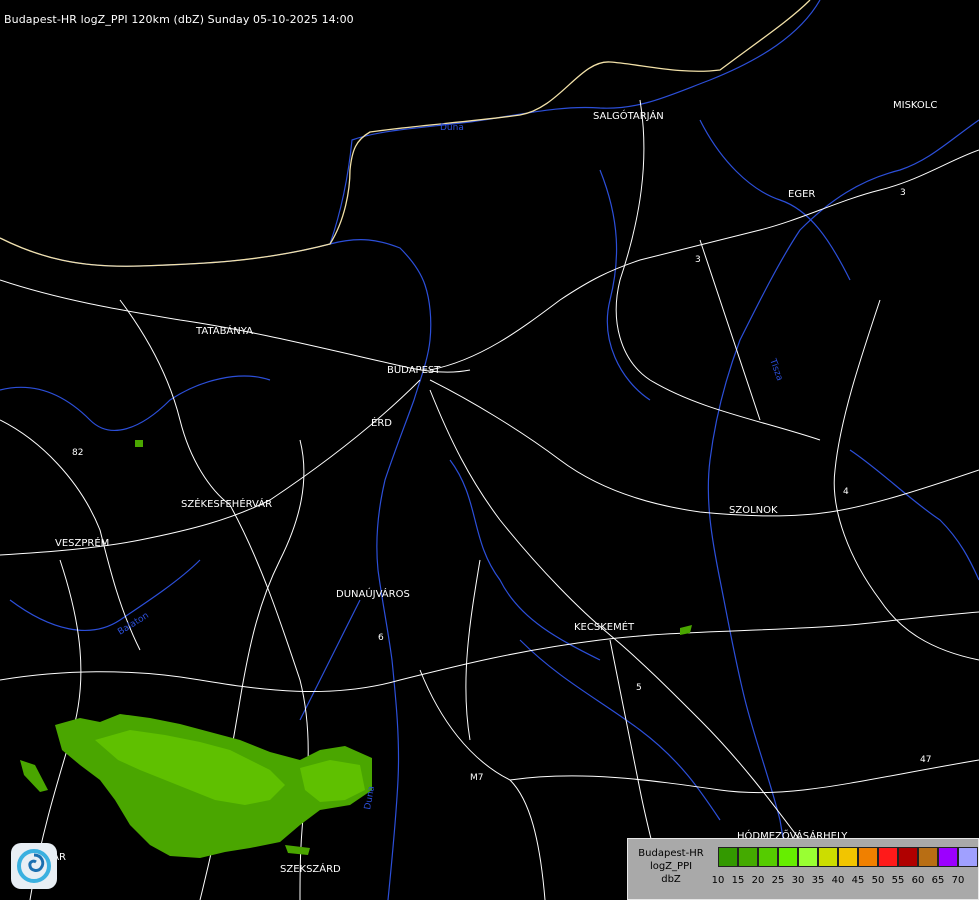  I want to click on legend-tick: 70, so click(958, 880).